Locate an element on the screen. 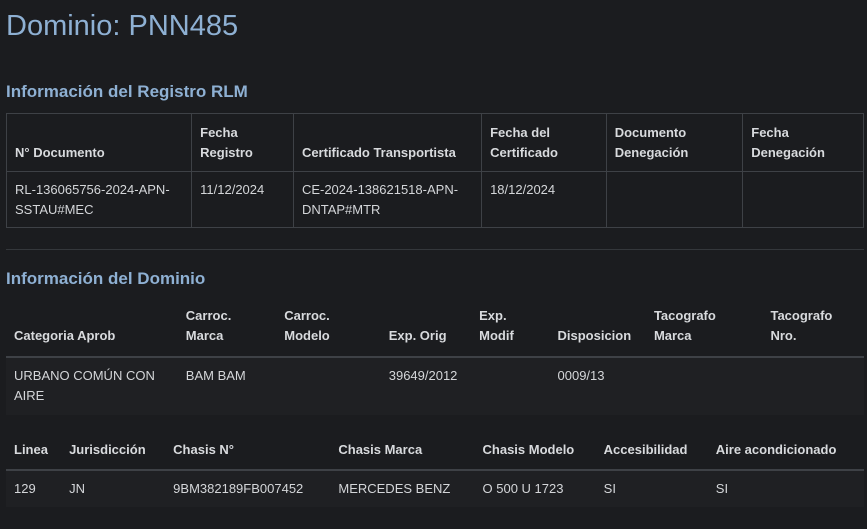 The width and height of the screenshot is (867, 529). column-header: Tacografo Marca is located at coordinates (704, 331).